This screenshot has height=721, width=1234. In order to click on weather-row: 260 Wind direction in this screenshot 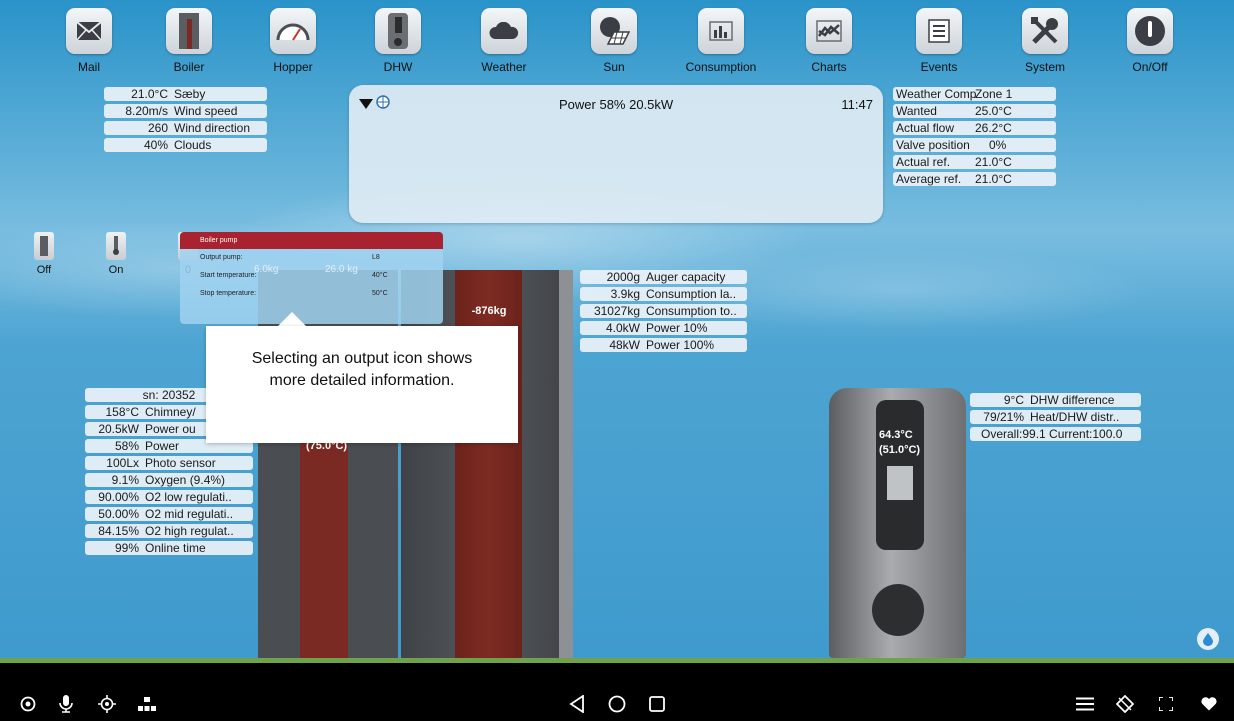, I will do `click(185, 128)`.